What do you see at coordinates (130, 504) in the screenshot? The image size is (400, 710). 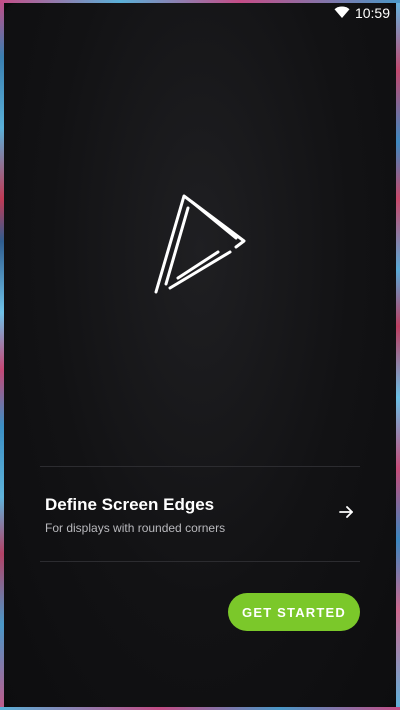 I see `option-title: Define Screen Edges` at bounding box center [130, 504].